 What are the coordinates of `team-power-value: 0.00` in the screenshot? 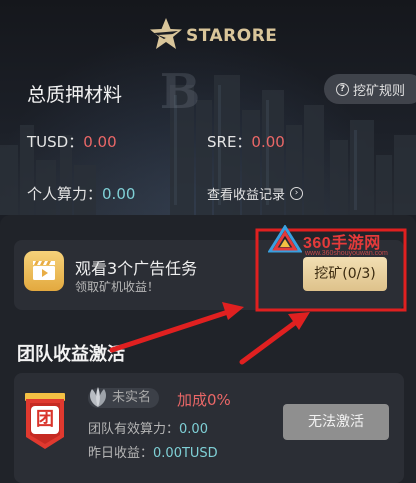 It's located at (193, 429).